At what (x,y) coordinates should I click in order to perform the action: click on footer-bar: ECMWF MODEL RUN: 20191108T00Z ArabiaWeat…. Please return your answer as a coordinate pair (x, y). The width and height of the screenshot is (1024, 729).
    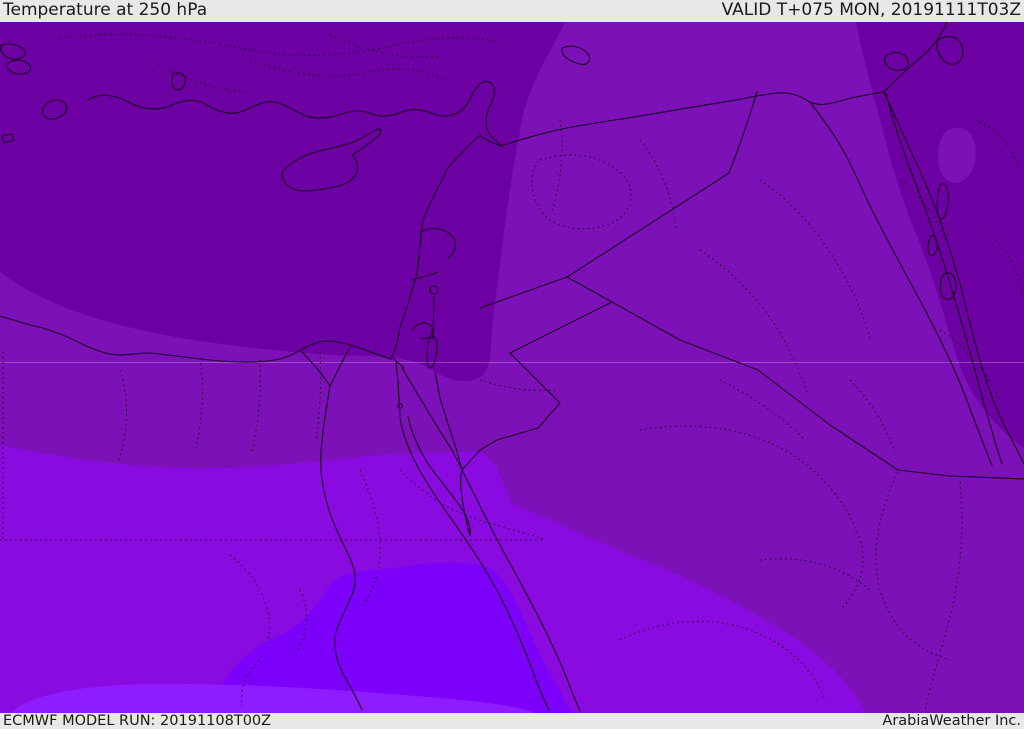
    Looking at the image, I should click on (512, 721).